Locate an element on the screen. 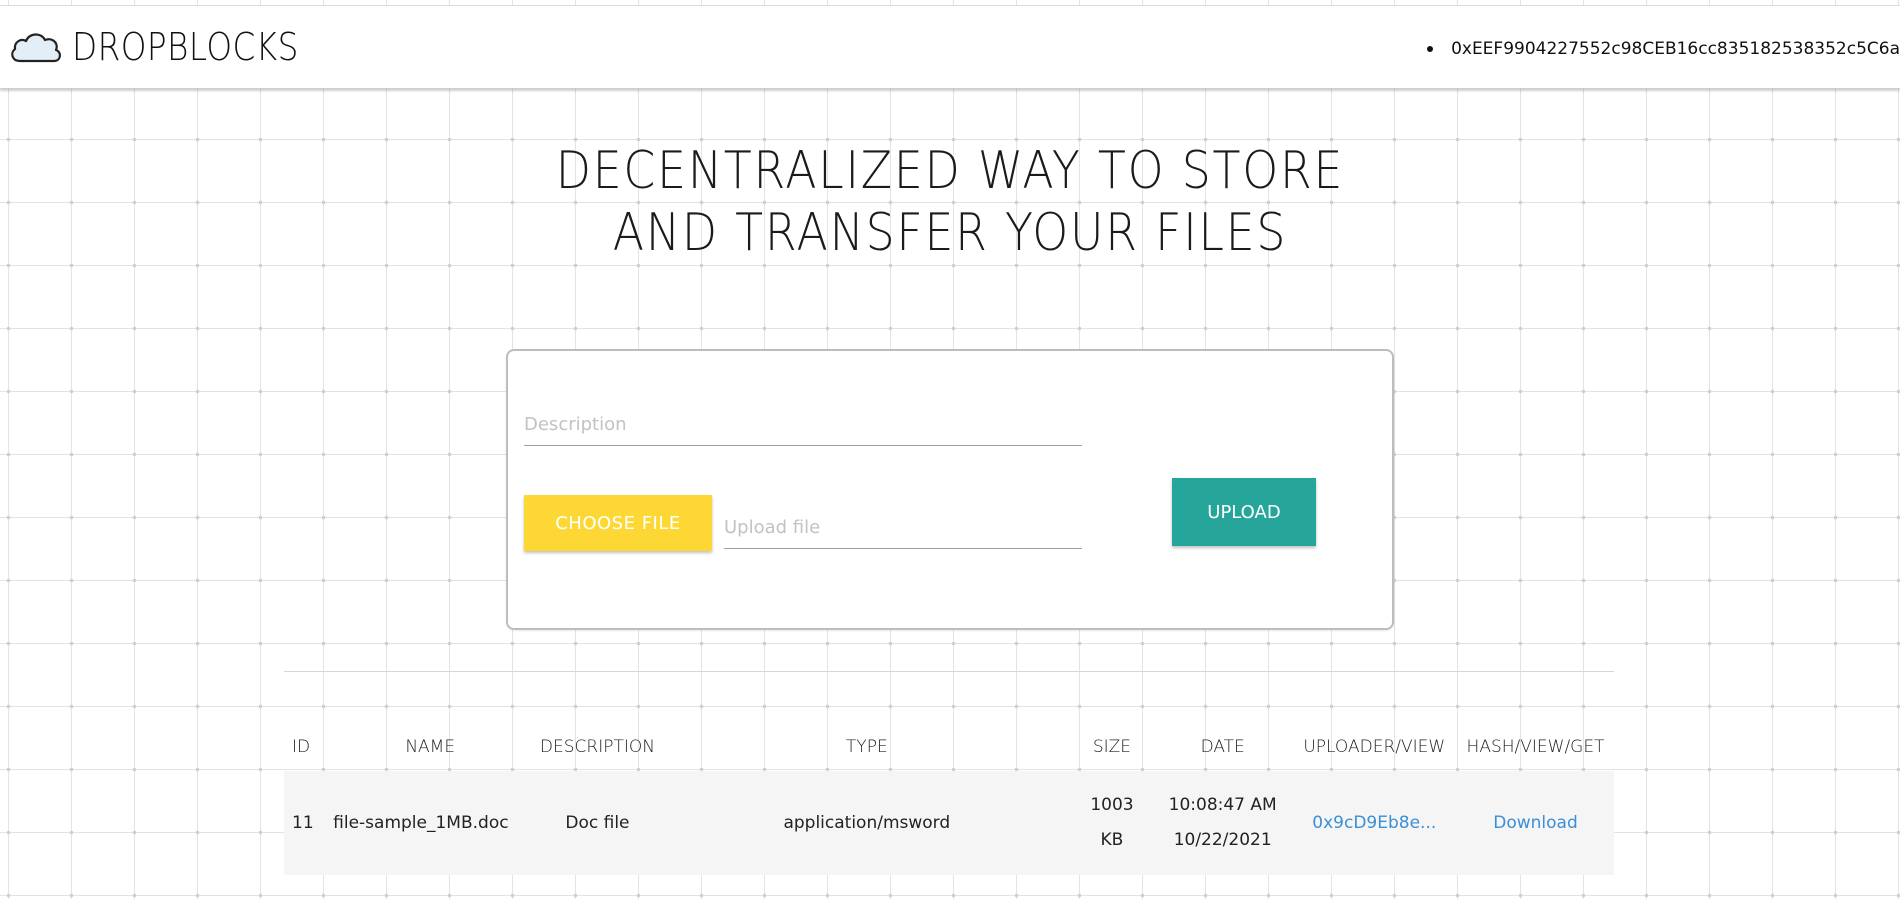  column-header-date: DATE is located at coordinates (1222, 747).